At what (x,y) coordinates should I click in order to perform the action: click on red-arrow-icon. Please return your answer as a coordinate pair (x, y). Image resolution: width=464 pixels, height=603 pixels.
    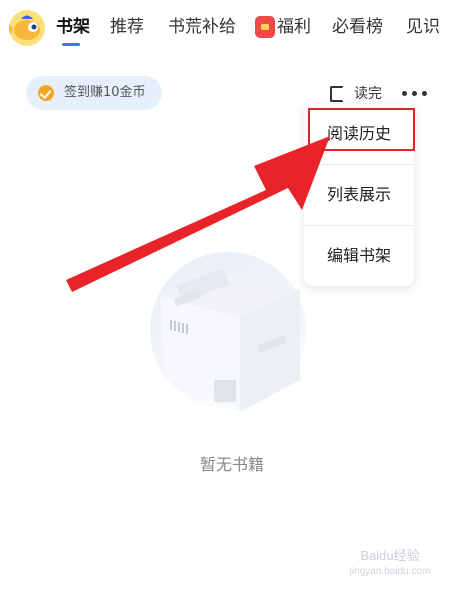
    Looking at the image, I should click on (198, 214).